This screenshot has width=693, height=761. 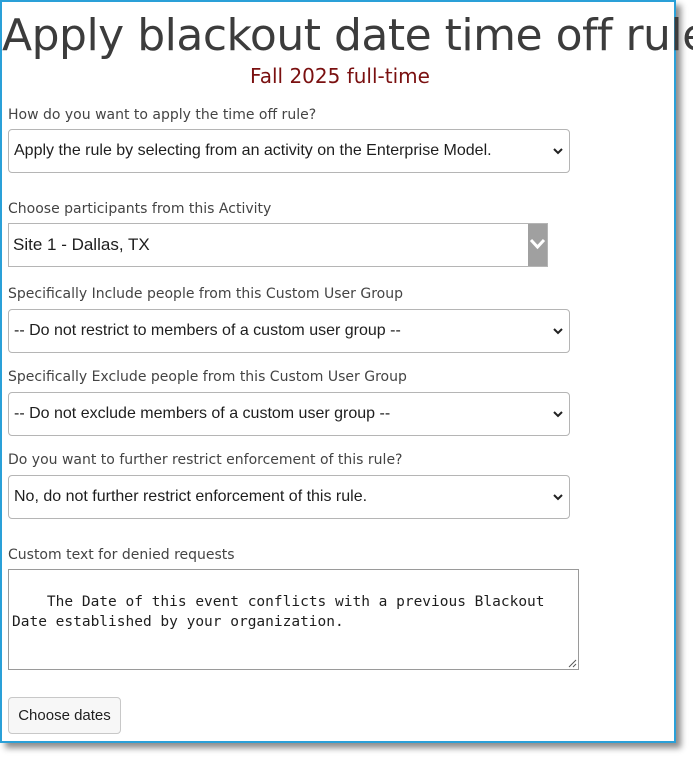 I want to click on denied-text-label: Custom text for denied requests, so click(x=121, y=555).